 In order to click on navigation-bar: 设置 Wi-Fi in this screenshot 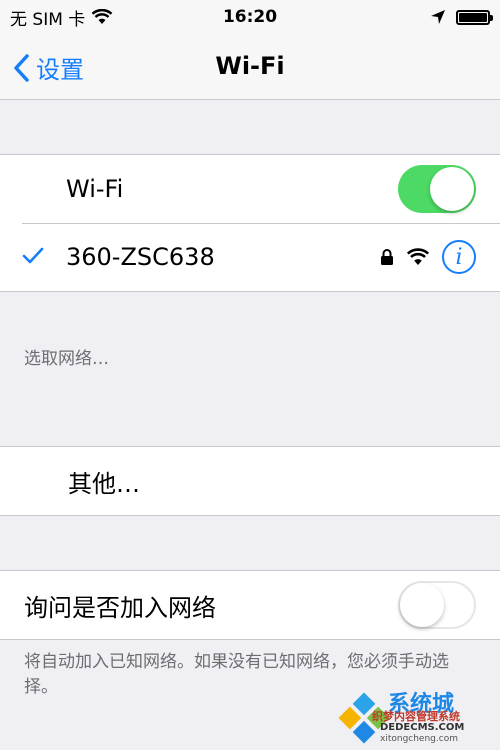, I will do `click(250, 67)`.